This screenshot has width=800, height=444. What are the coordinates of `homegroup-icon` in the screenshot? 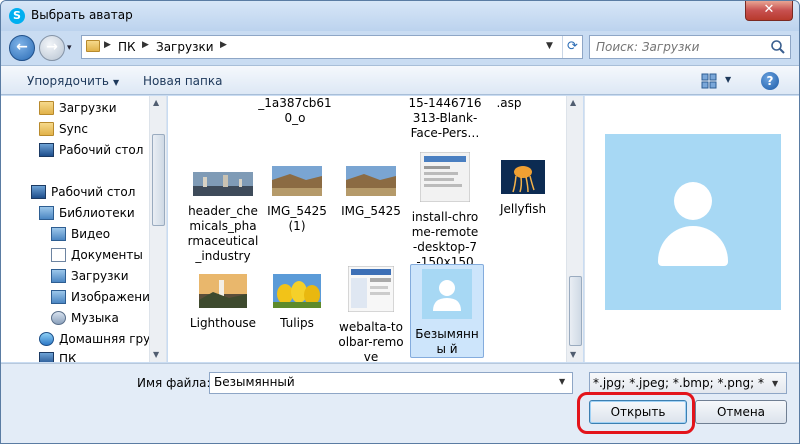 It's located at (46, 339).